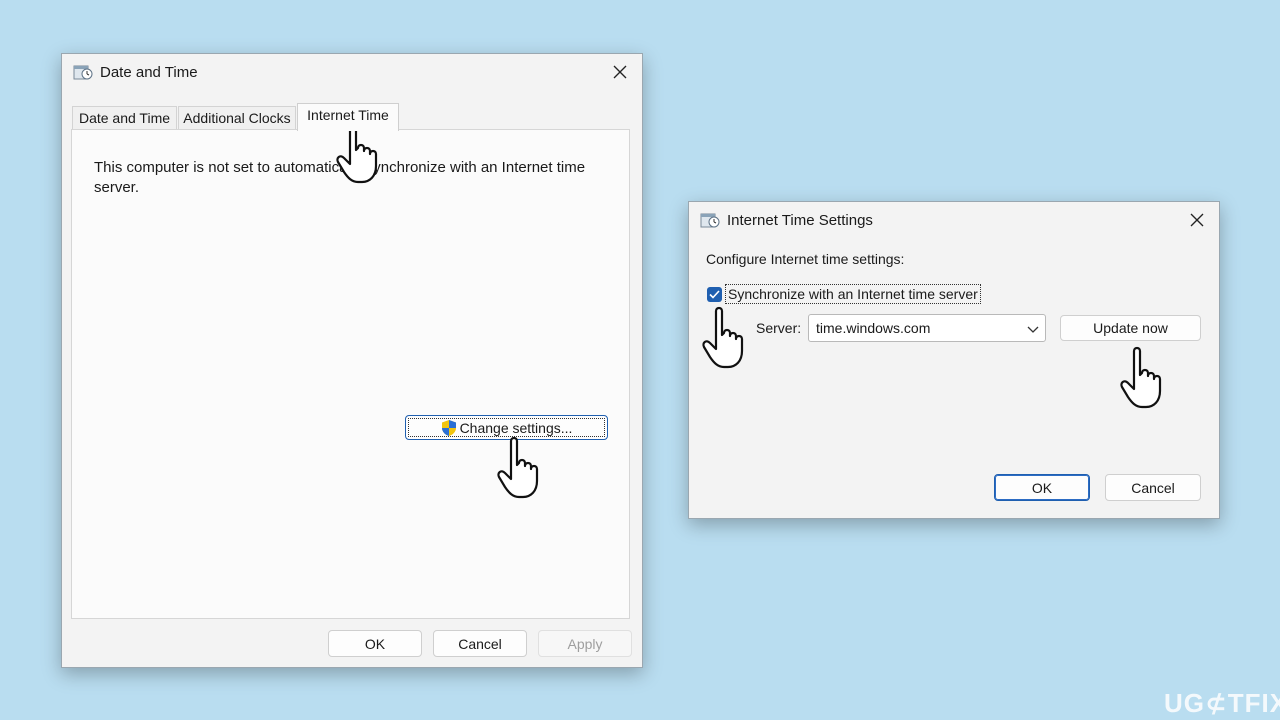 Image resolution: width=1280 pixels, height=720 pixels. What do you see at coordinates (1130, 328) in the screenshot?
I see `update-now-button: Update now` at bounding box center [1130, 328].